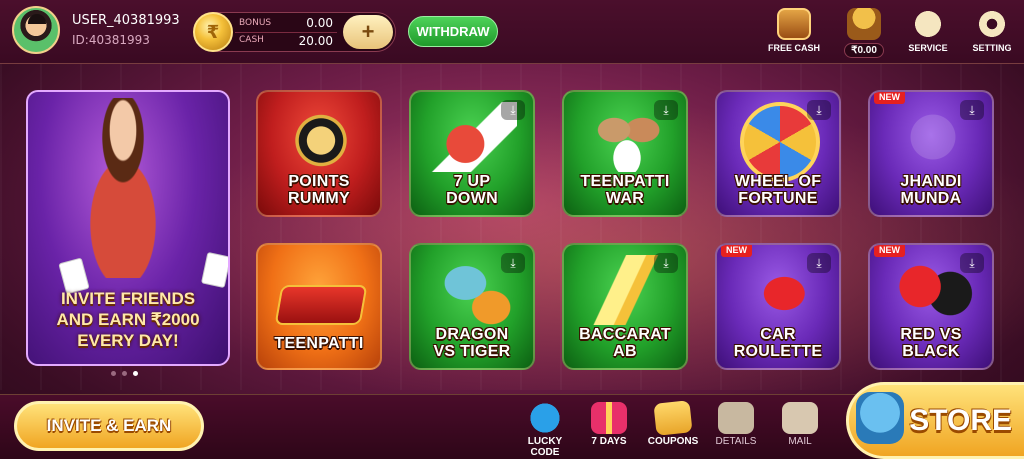 Image resolution: width=1024 pixels, height=459 pixels. I want to click on service-button: SERVICE, so click(928, 30).